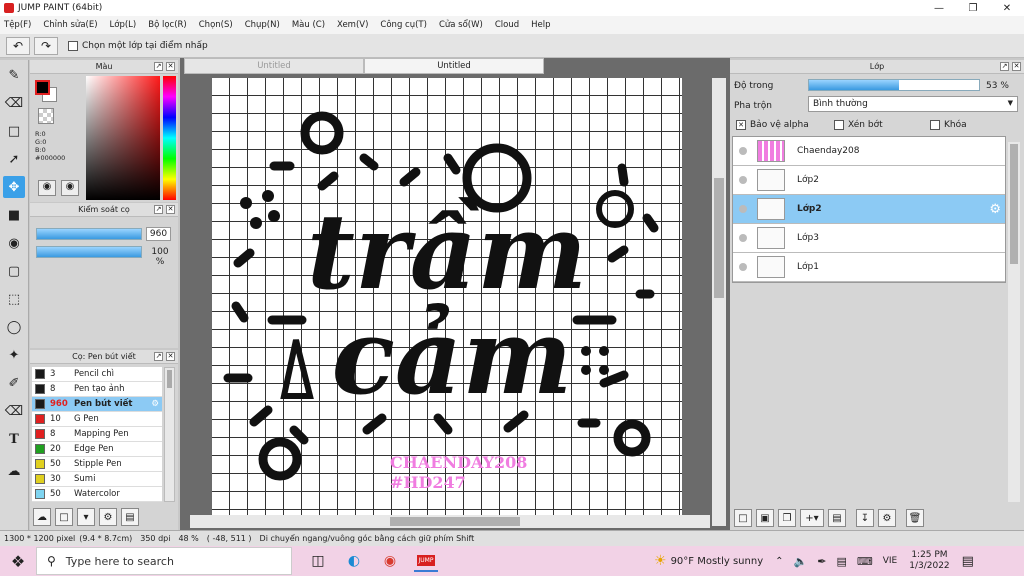 This screenshot has width=1024, height=576. What do you see at coordinates (97, 389) in the screenshot?
I see `brush-item: 8 Pen tạo ảnh` at bounding box center [97, 389].